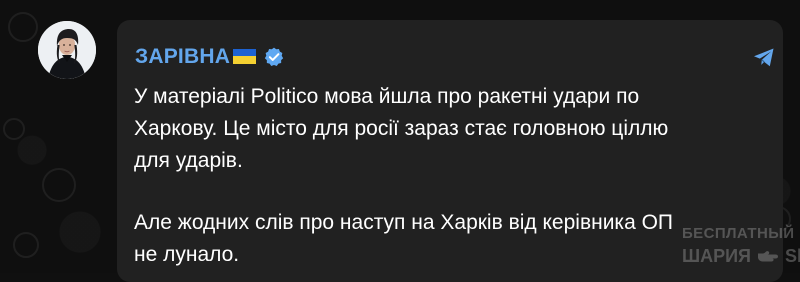 The image size is (800, 282). I want to click on ukraine-flag-icon, so click(245, 56).